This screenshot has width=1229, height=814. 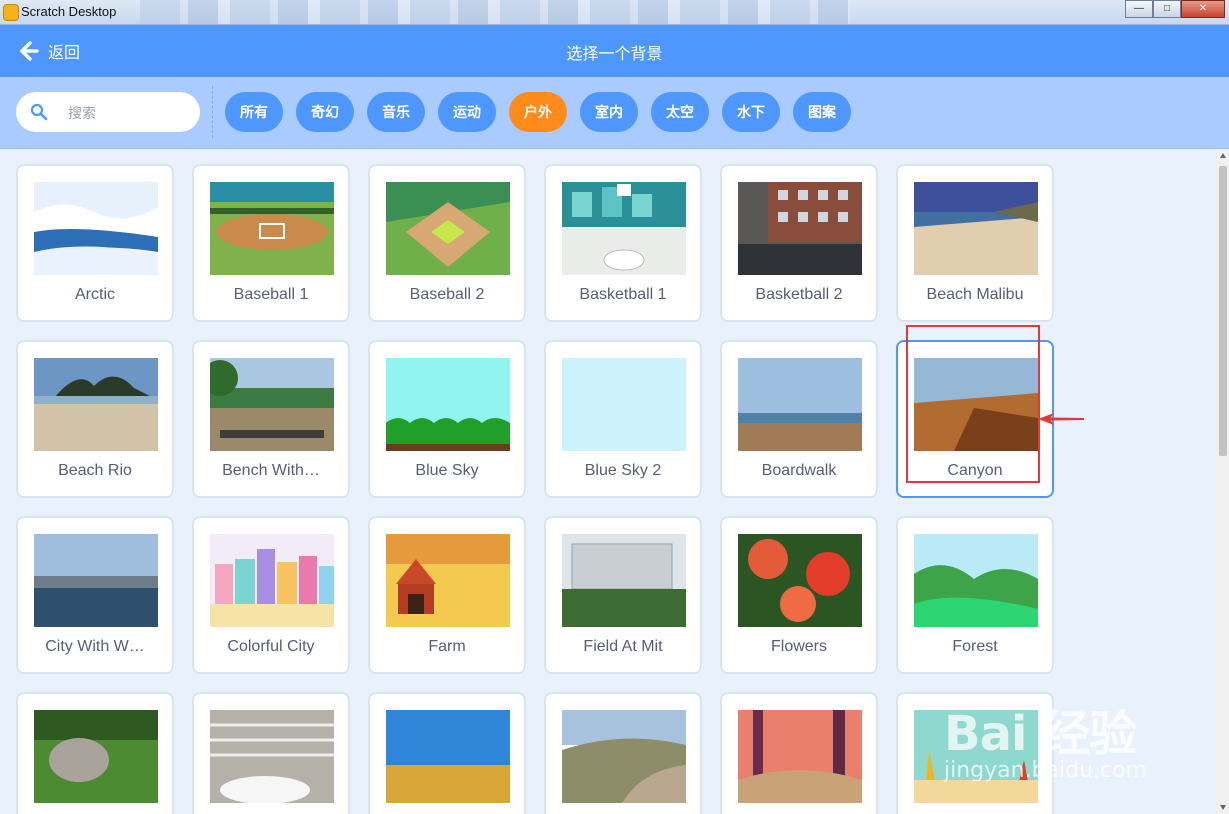 What do you see at coordinates (751, 112) in the screenshot?
I see `tag-button: 水下` at bounding box center [751, 112].